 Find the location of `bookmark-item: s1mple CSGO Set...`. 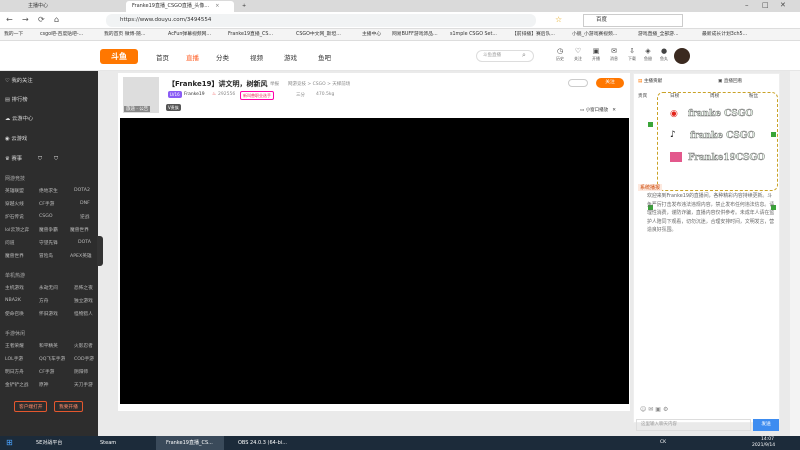

bookmark-item: s1mple CSGO Set... is located at coordinates (473, 35).